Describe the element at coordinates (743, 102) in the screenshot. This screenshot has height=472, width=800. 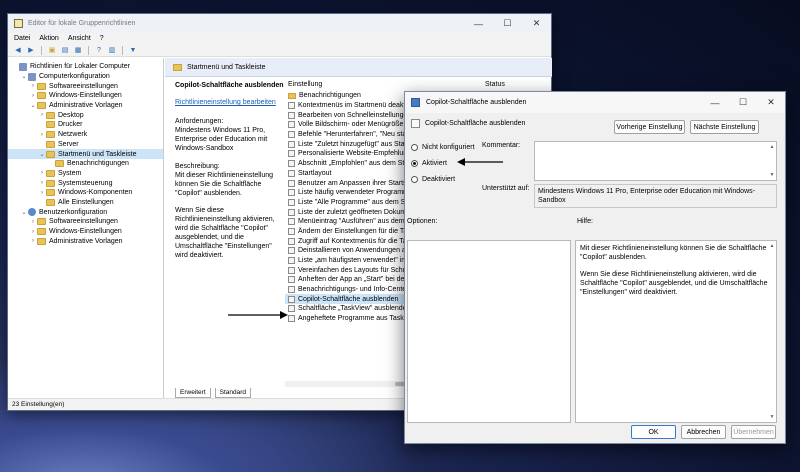
I see `dialog-maximize-button: ☐` at that location.